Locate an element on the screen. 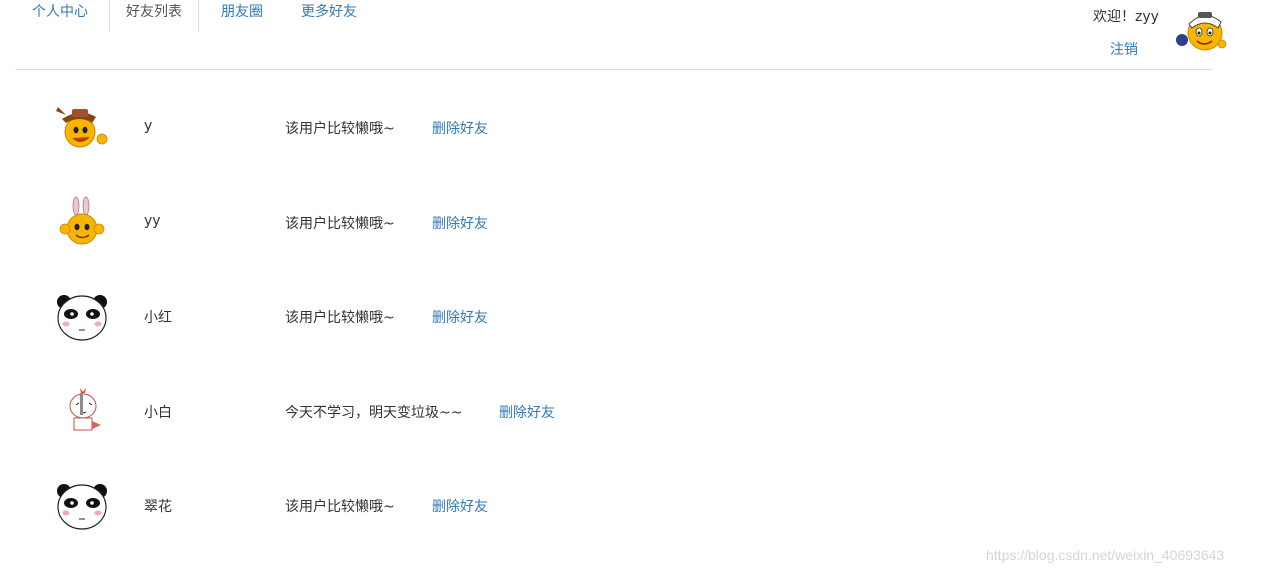  header-avatar is located at coordinates (1202, 31).